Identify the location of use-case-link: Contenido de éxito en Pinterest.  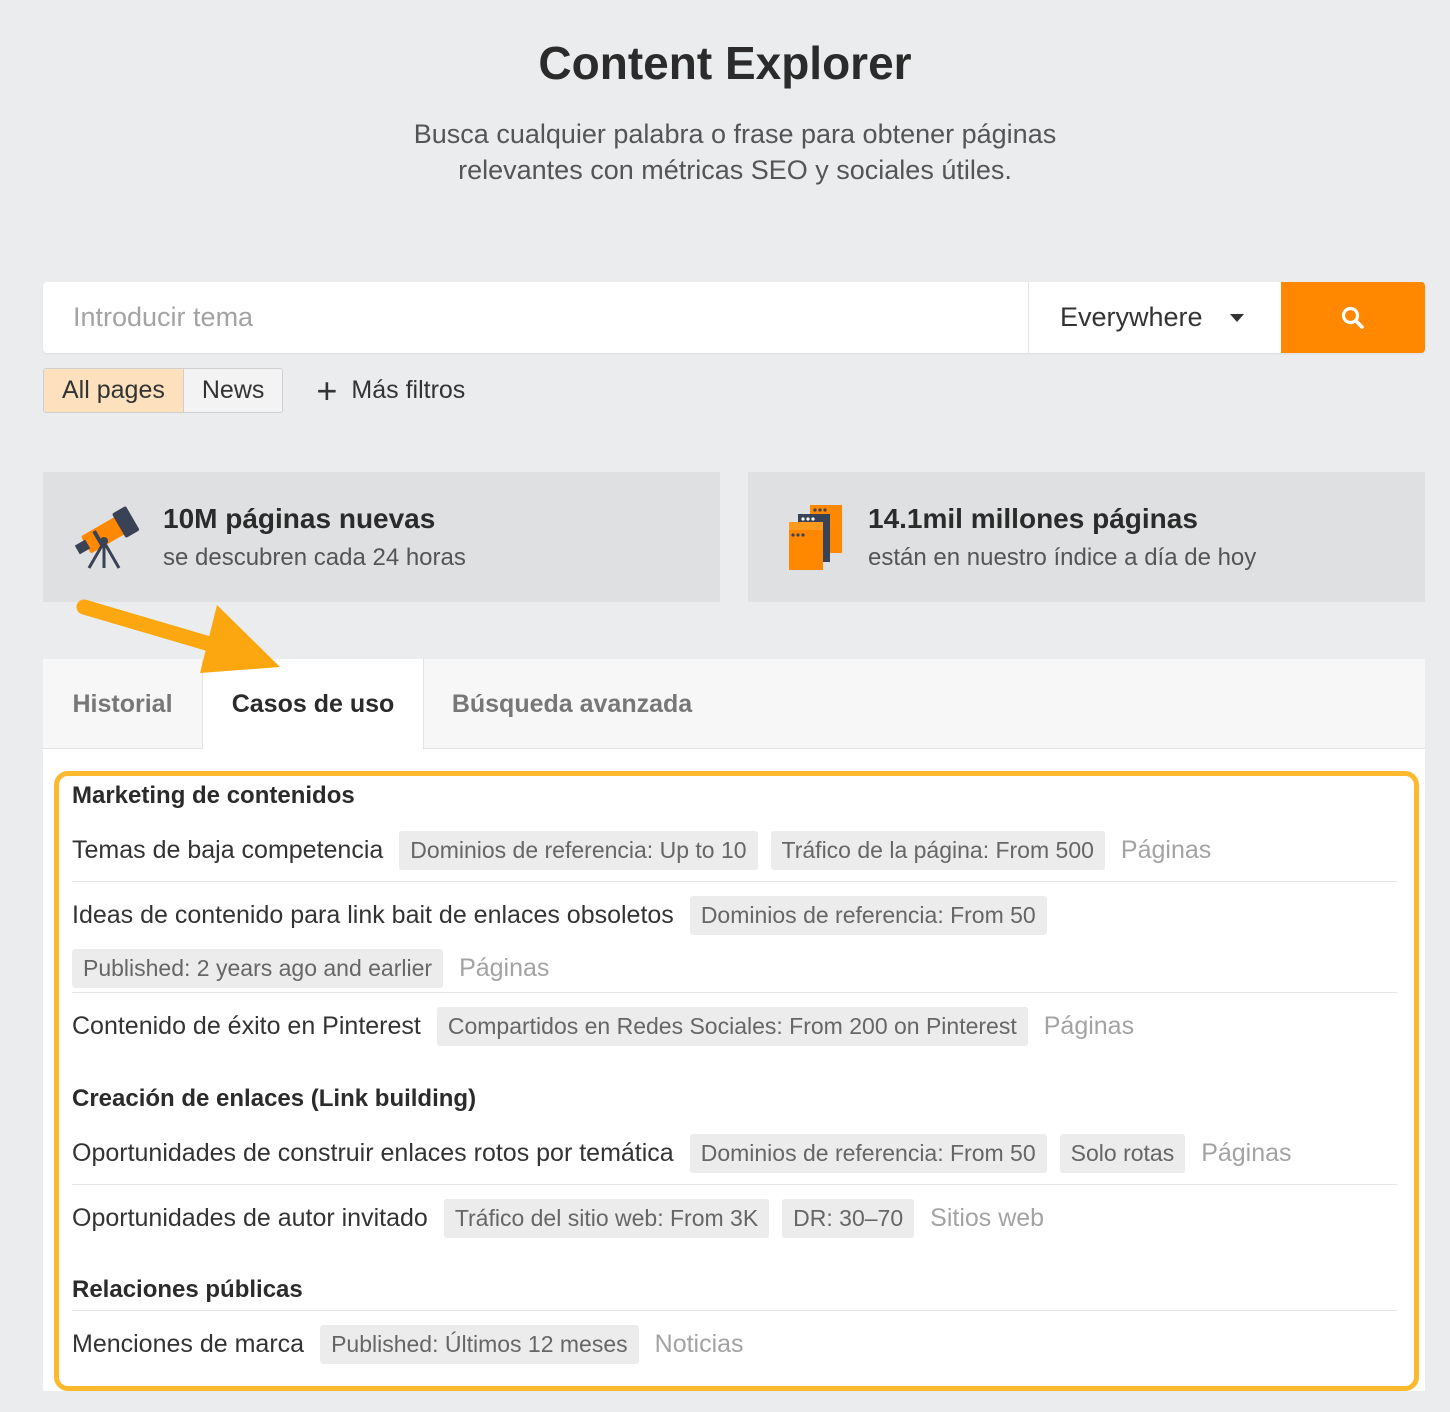
(246, 1026).